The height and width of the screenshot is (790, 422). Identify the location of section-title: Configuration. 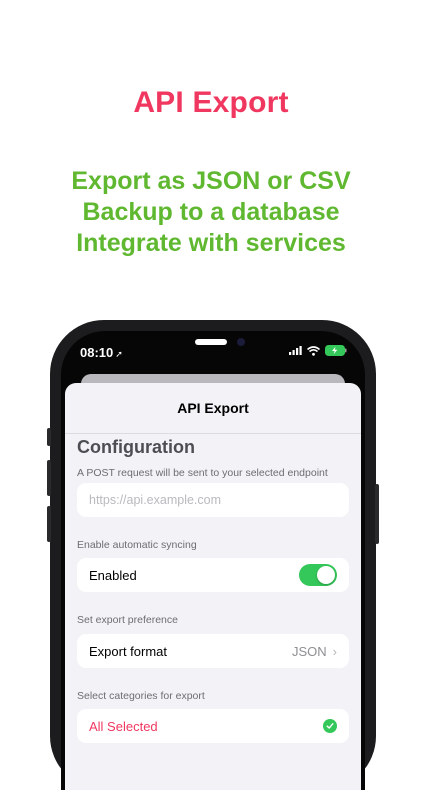
(136, 447).